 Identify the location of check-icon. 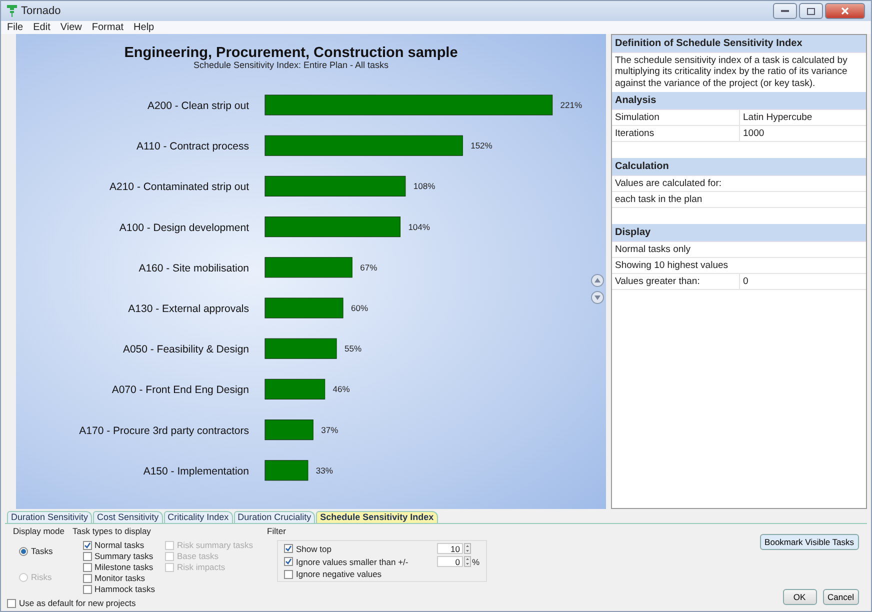
(87, 545).